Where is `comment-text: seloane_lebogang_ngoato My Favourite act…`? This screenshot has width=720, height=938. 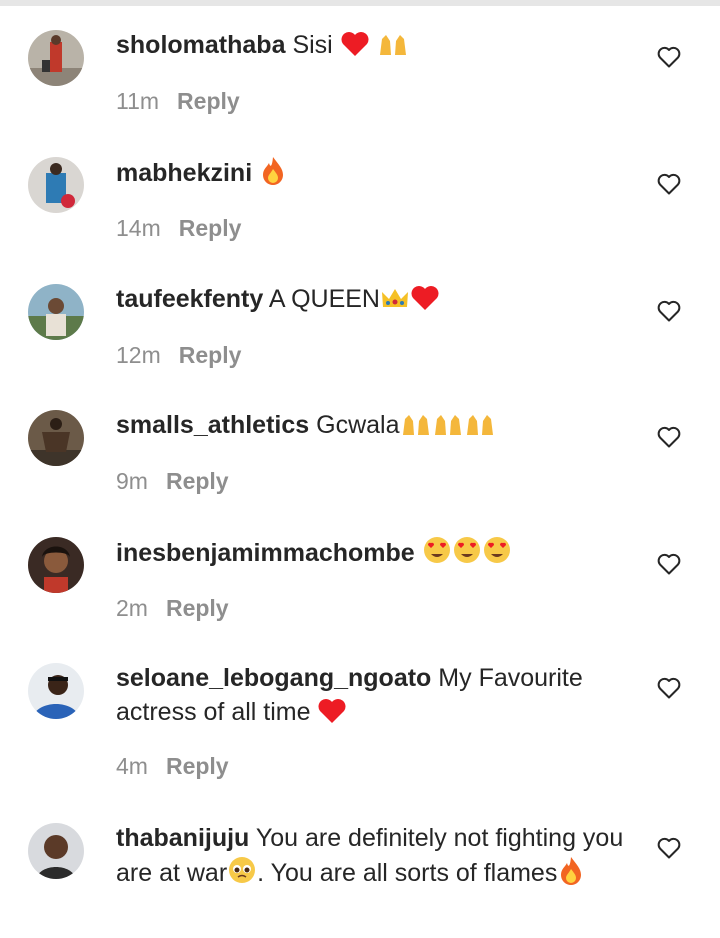 comment-text: seloane_lebogang_ngoato My Favourite act… is located at coordinates (376, 697).